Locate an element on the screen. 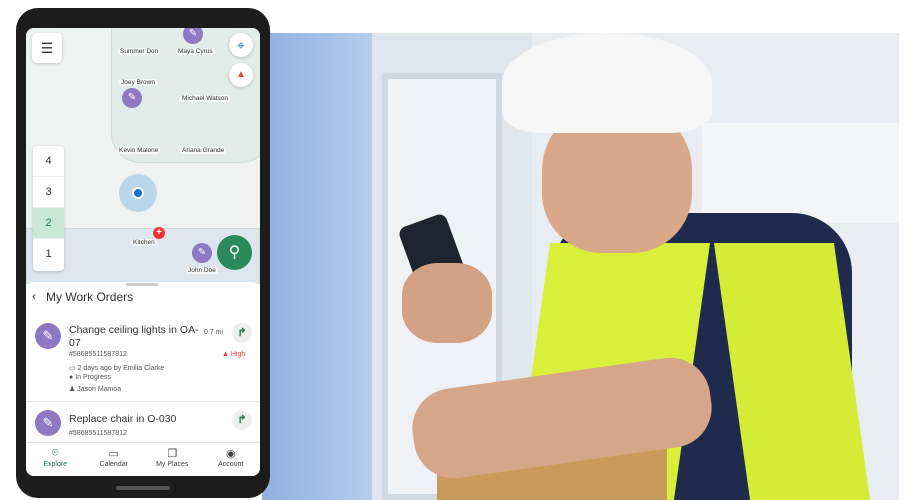 This screenshot has height=500, width=915. user-location-icon is located at coordinates (138, 193).